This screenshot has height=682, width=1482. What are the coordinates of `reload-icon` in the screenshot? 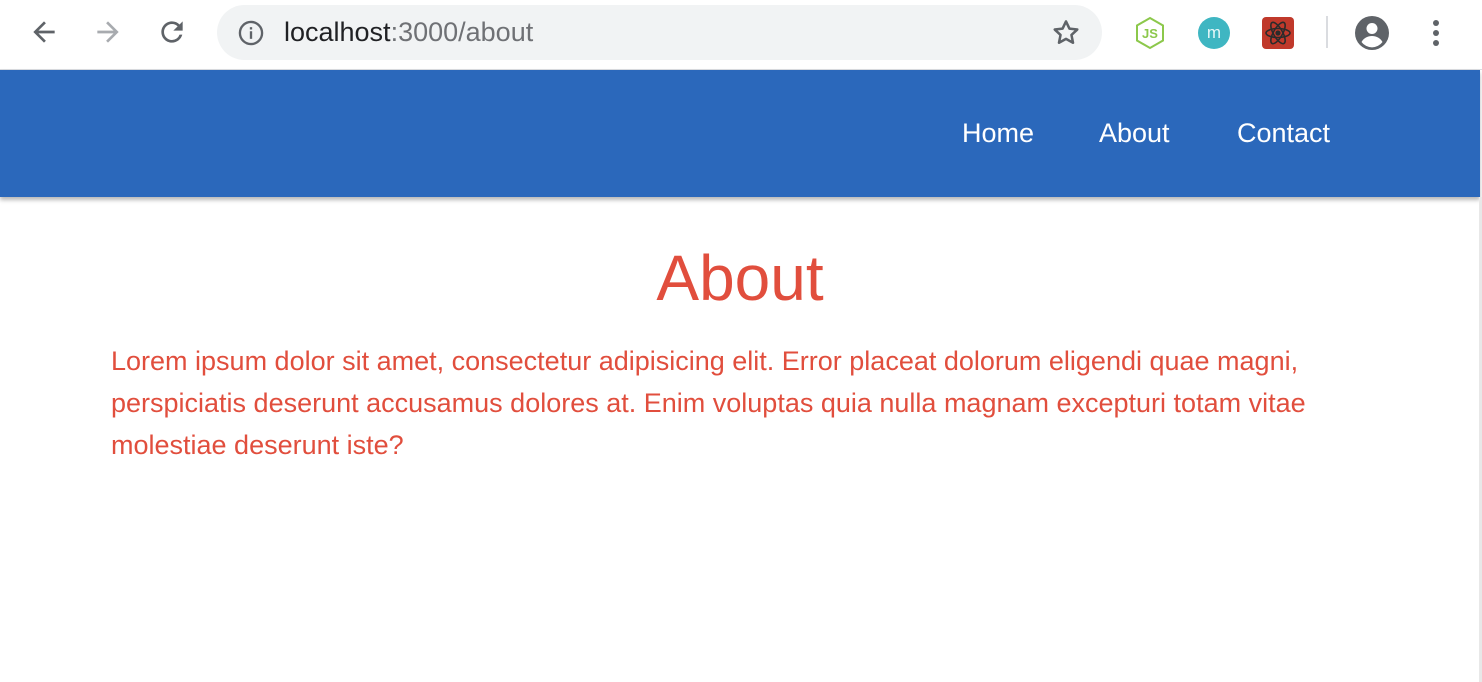 It's located at (172, 32).